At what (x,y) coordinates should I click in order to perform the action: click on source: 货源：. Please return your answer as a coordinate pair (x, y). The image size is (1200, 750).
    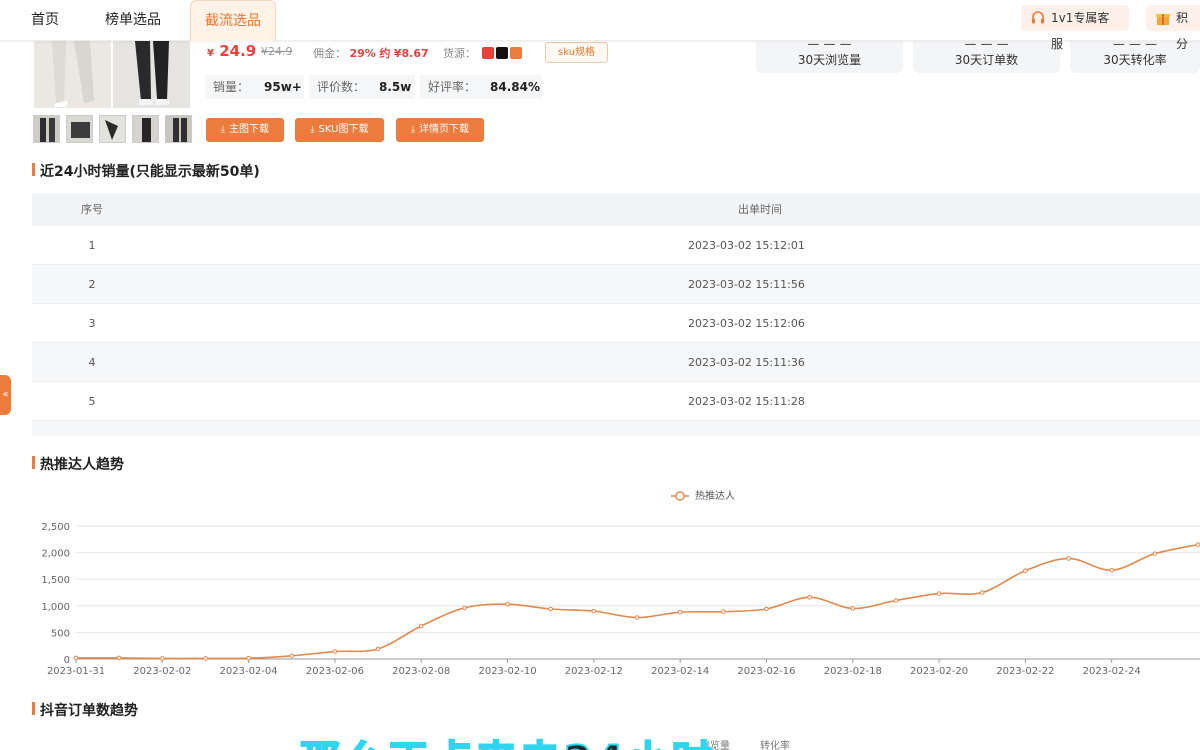
    Looking at the image, I should click on (482, 53).